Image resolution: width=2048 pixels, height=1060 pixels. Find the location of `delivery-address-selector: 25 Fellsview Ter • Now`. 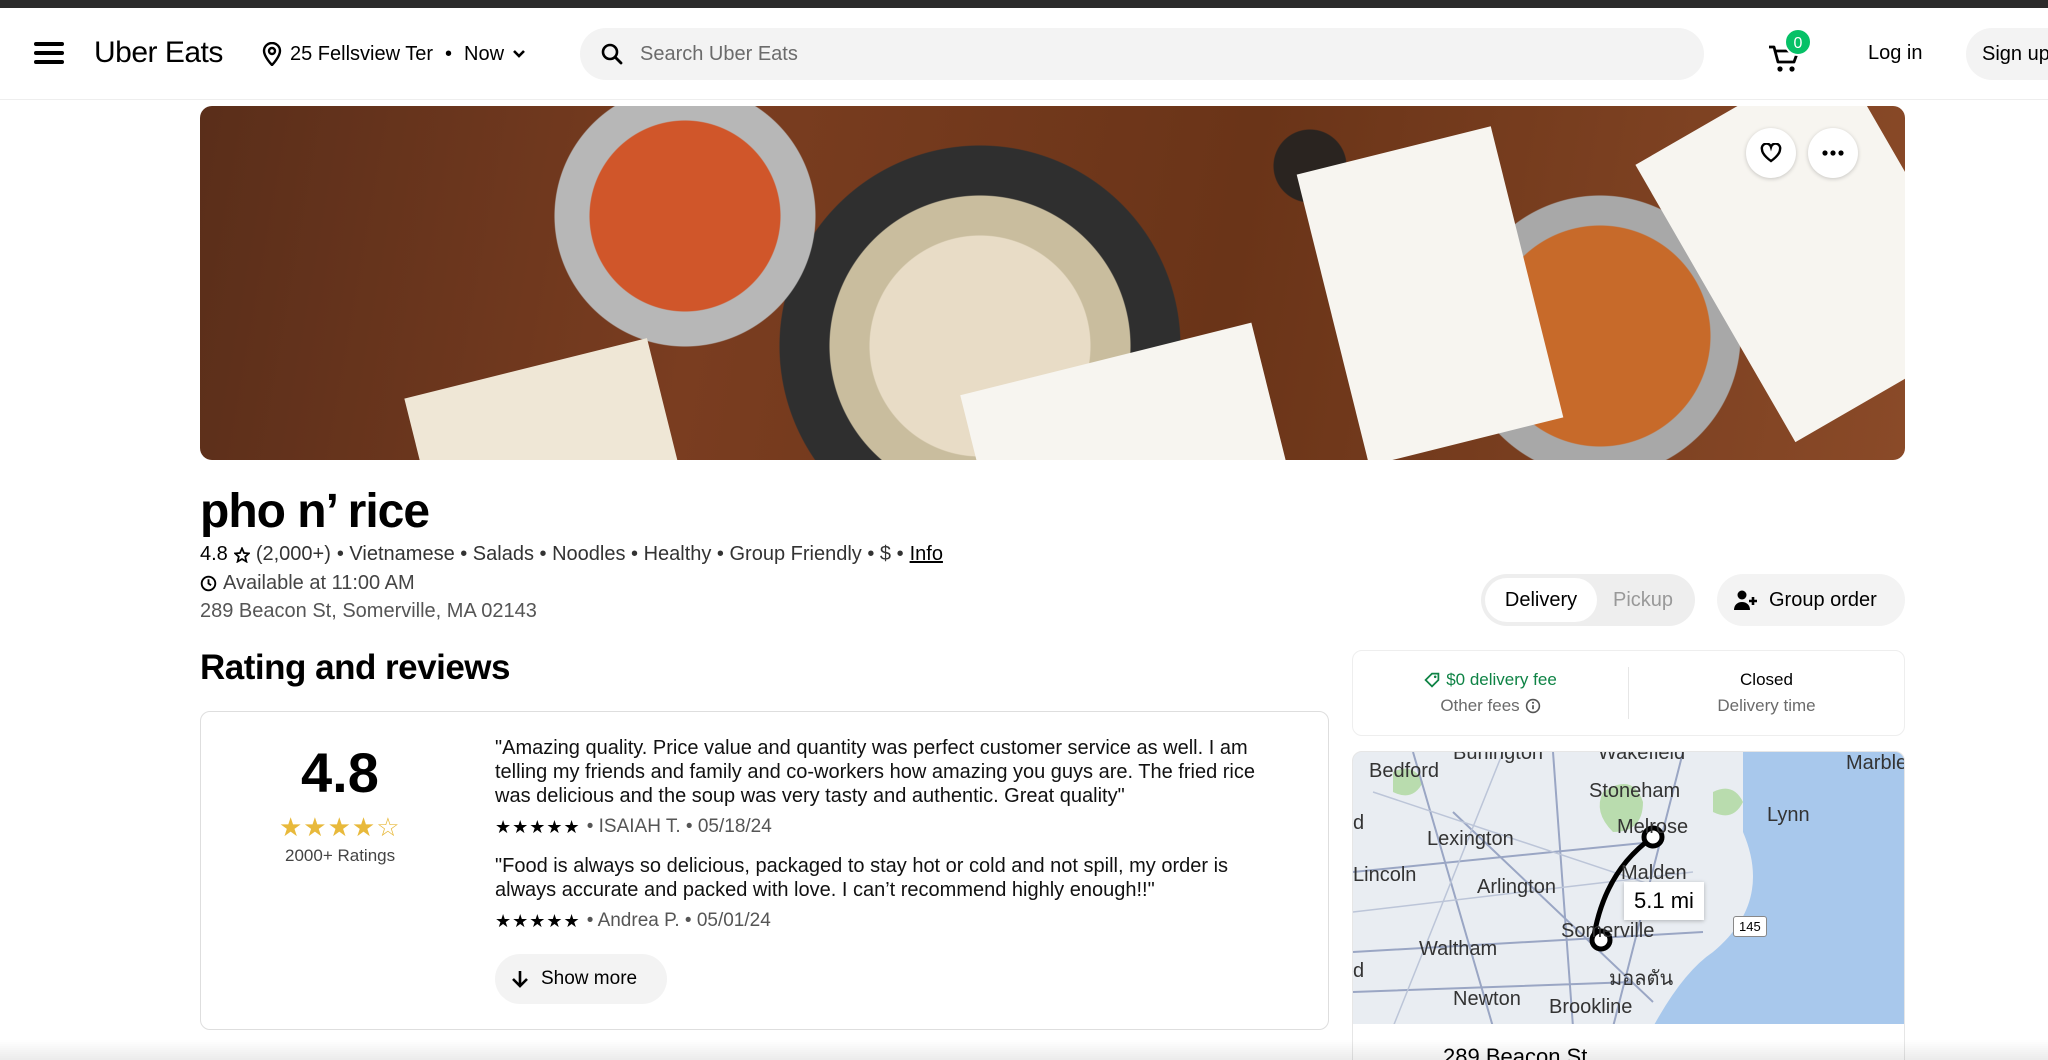

delivery-address-selector: 25 Fellsview Ter • Now is located at coordinates (394, 54).